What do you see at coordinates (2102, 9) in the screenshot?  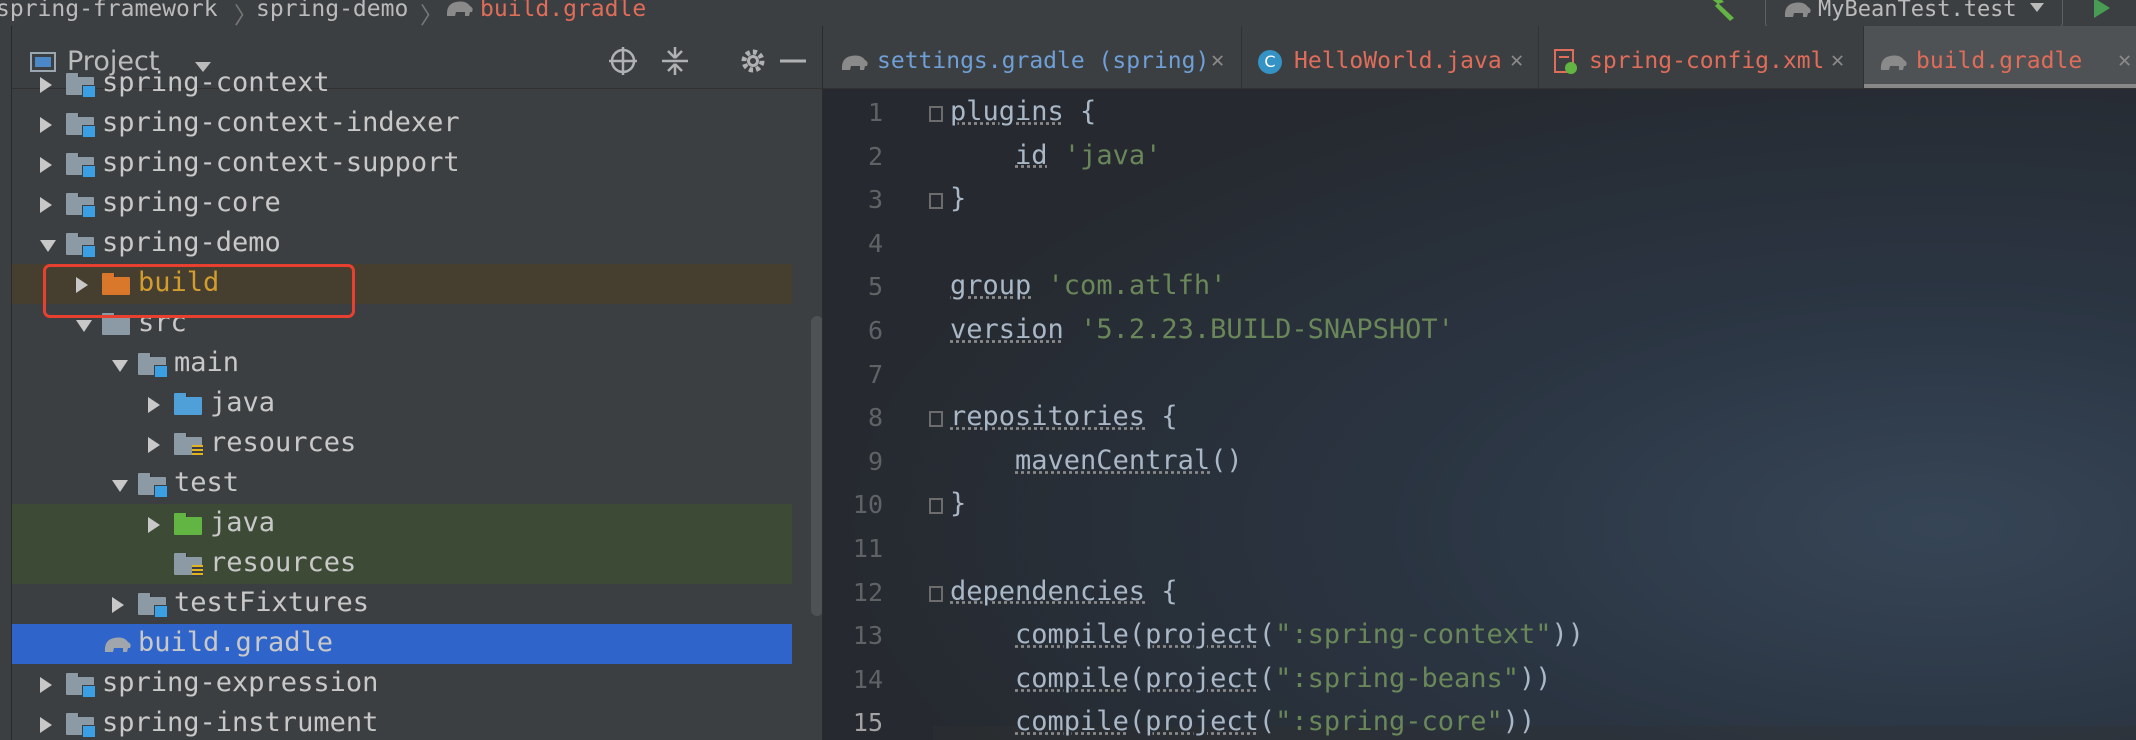 I see `run-play-icon` at bounding box center [2102, 9].